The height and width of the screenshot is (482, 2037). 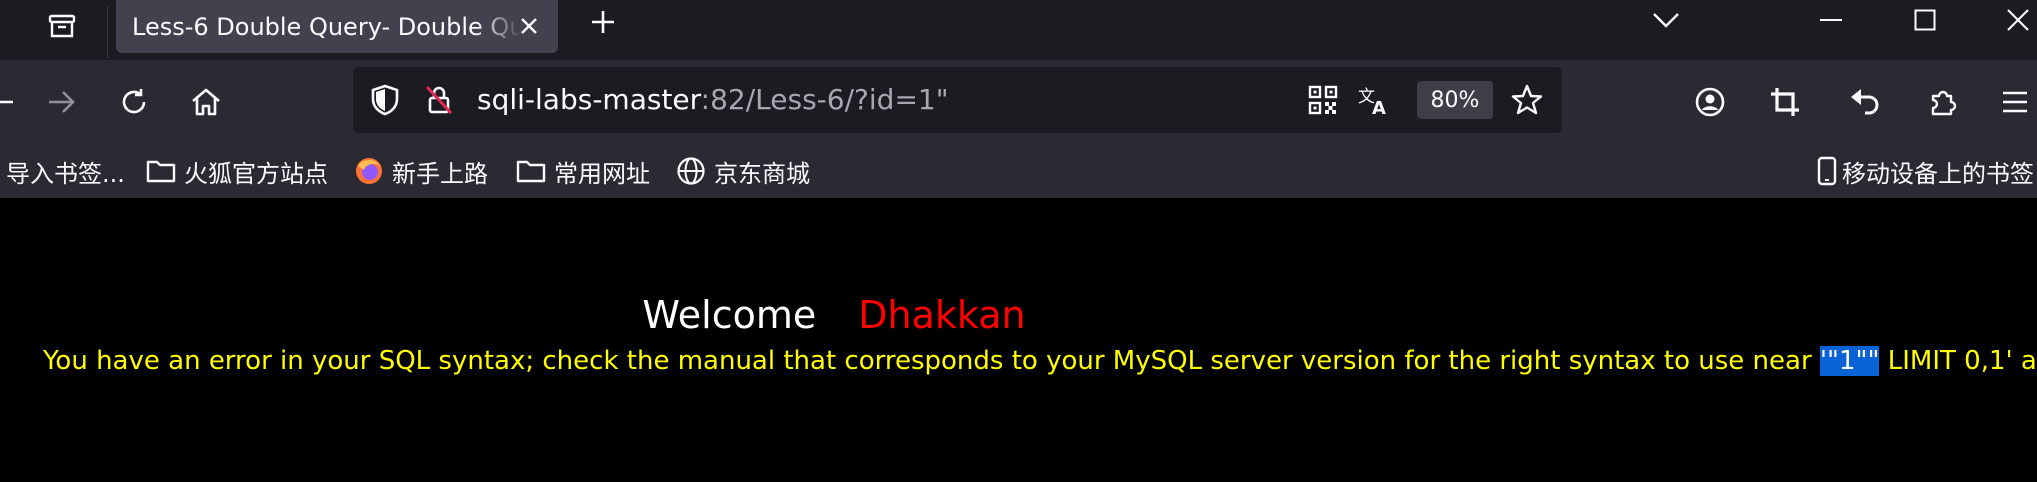 I want to click on screenshot-button, so click(x=1785, y=102).